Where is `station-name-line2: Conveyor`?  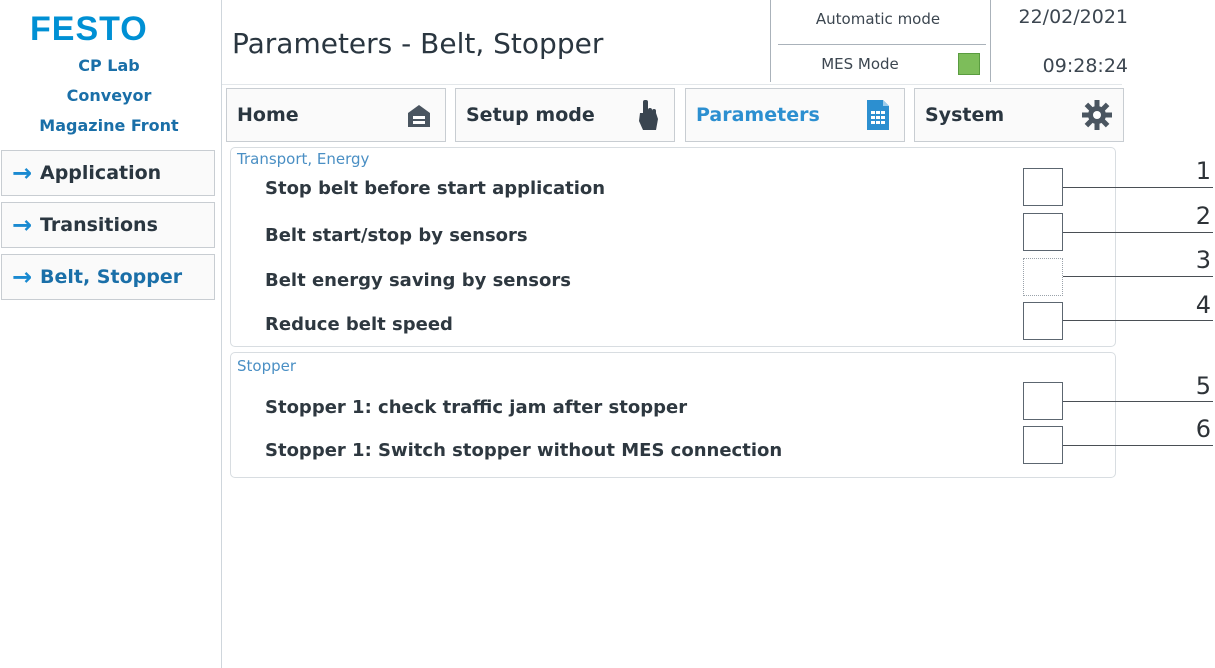 station-name-line2: Conveyor is located at coordinates (109, 95).